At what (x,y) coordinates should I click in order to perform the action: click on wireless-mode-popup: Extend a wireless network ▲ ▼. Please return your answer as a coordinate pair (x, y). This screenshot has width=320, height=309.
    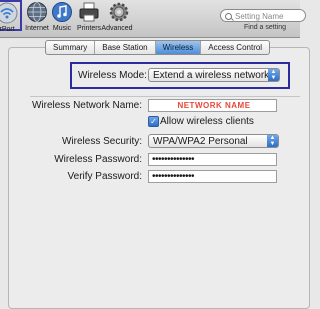
    Looking at the image, I should click on (214, 75).